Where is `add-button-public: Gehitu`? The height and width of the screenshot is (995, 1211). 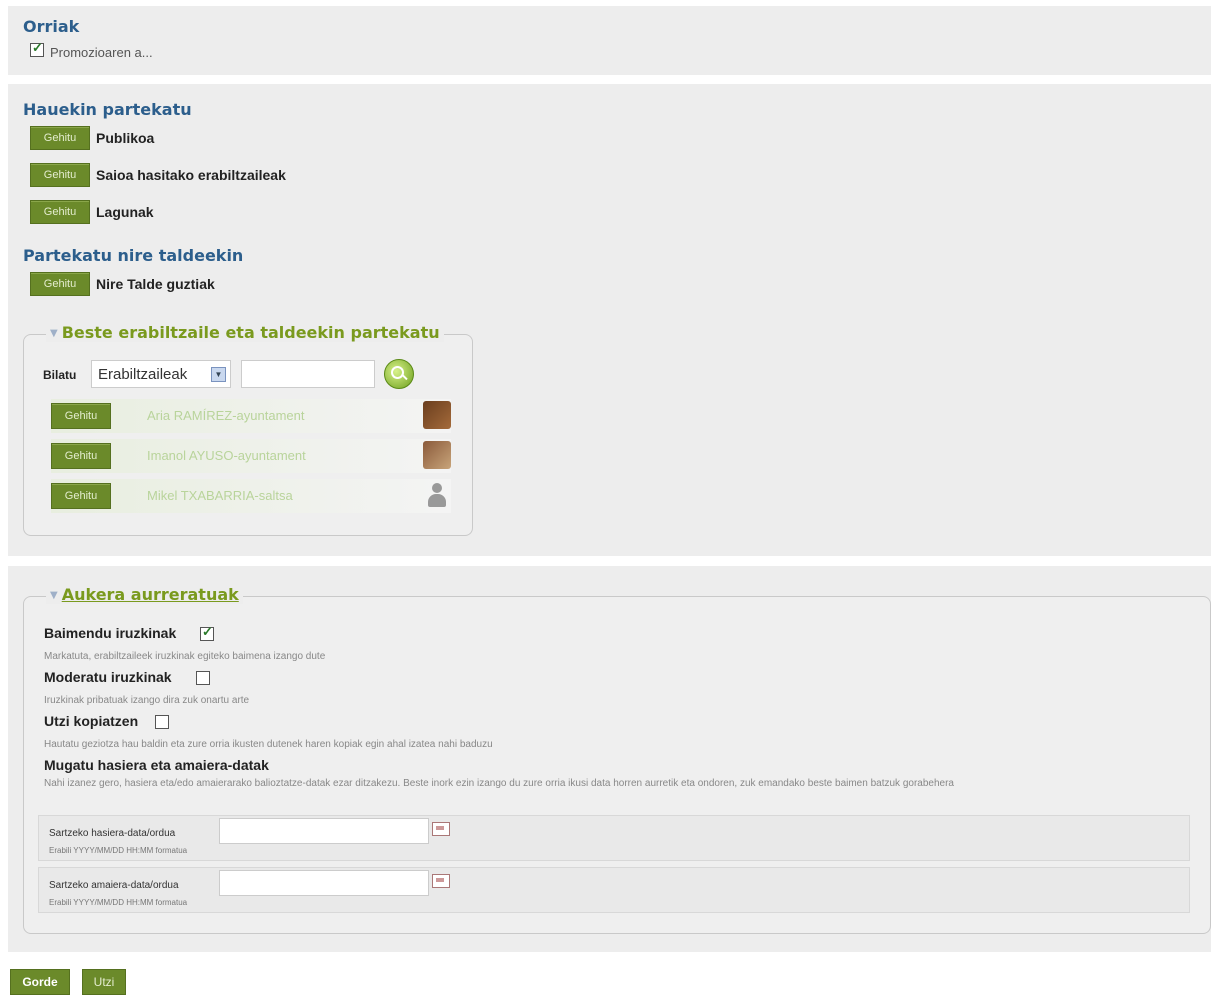
add-button-public: Gehitu is located at coordinates (60, 138).